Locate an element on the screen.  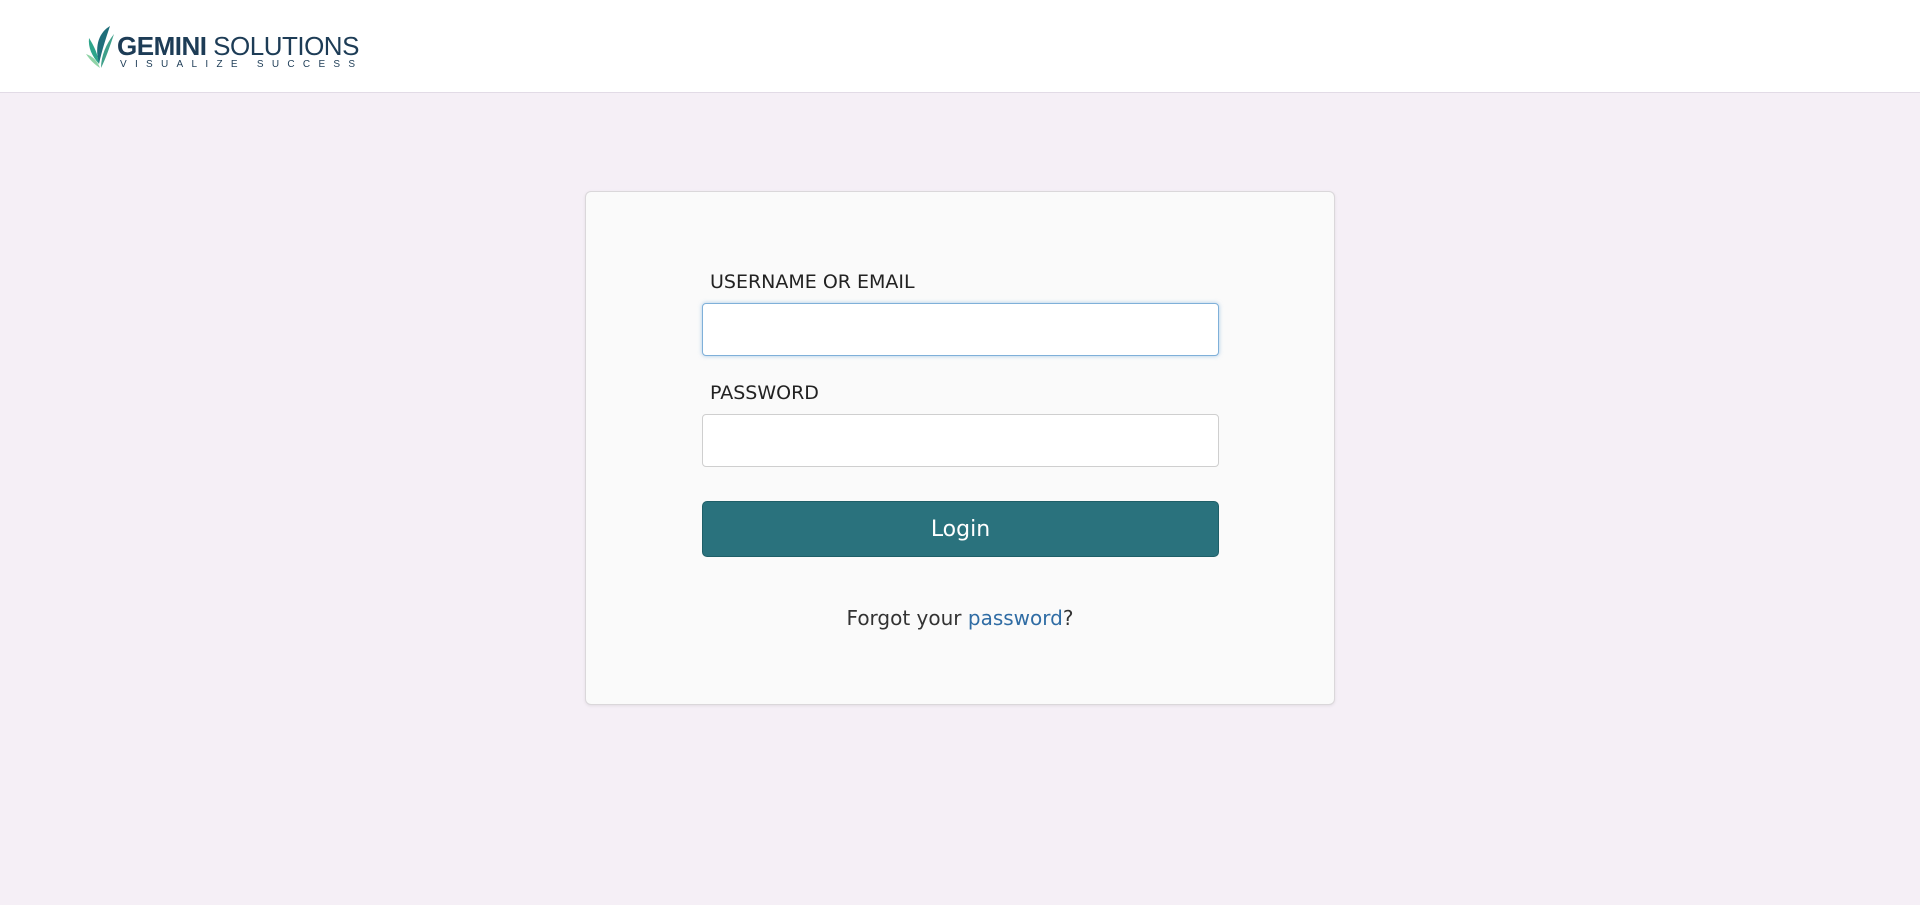
logo-wordmark: GEMINI SOLUTIONS VISUALIZE SUCCESS is located at coordinates (240, 52).